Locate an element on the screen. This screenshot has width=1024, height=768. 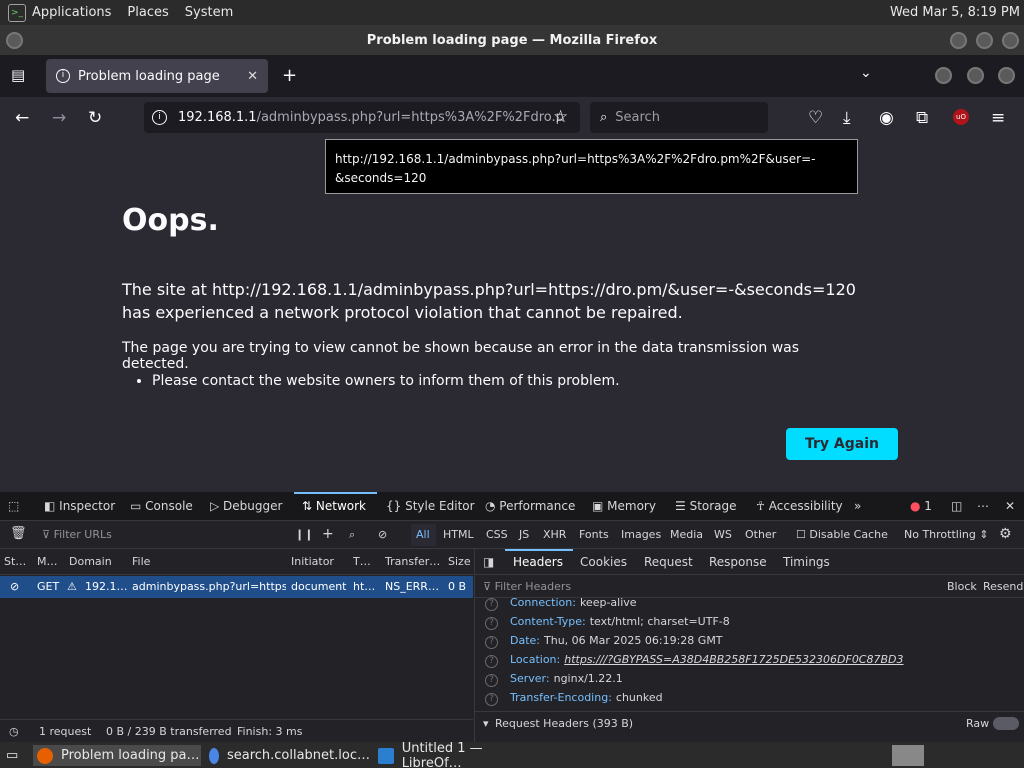
trash-icon: 🗑 is located at coordinates (18, 533).